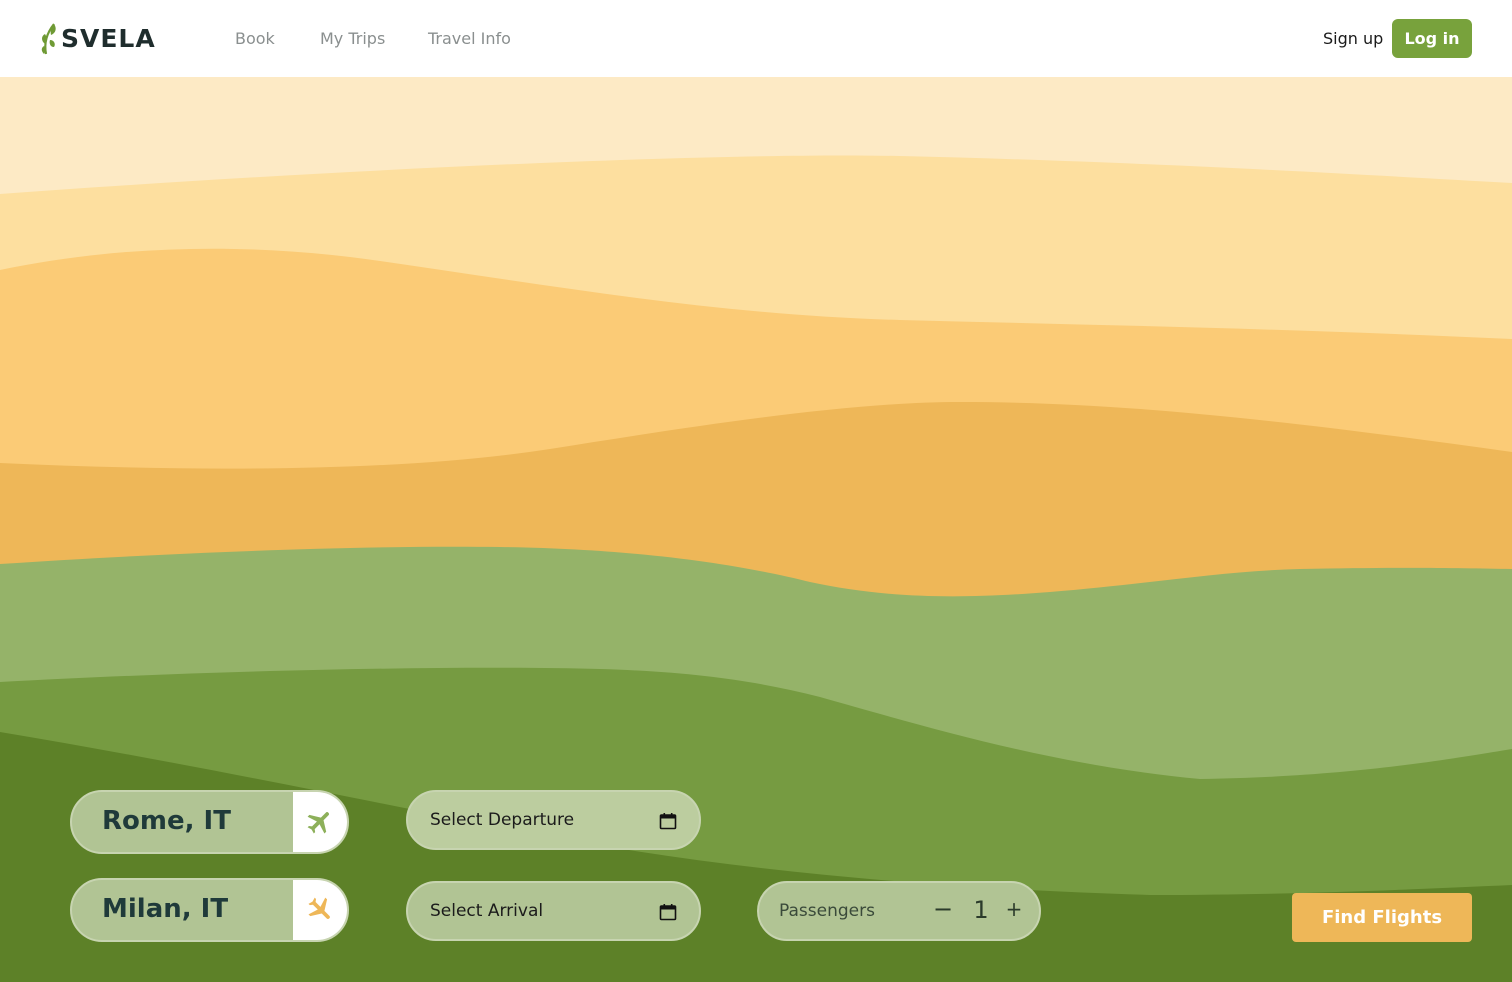 The image size is (1512, 982). Describe the element at coordinates (108, 38) in the screenshot. I see `brand-name: SVELA` at that location.